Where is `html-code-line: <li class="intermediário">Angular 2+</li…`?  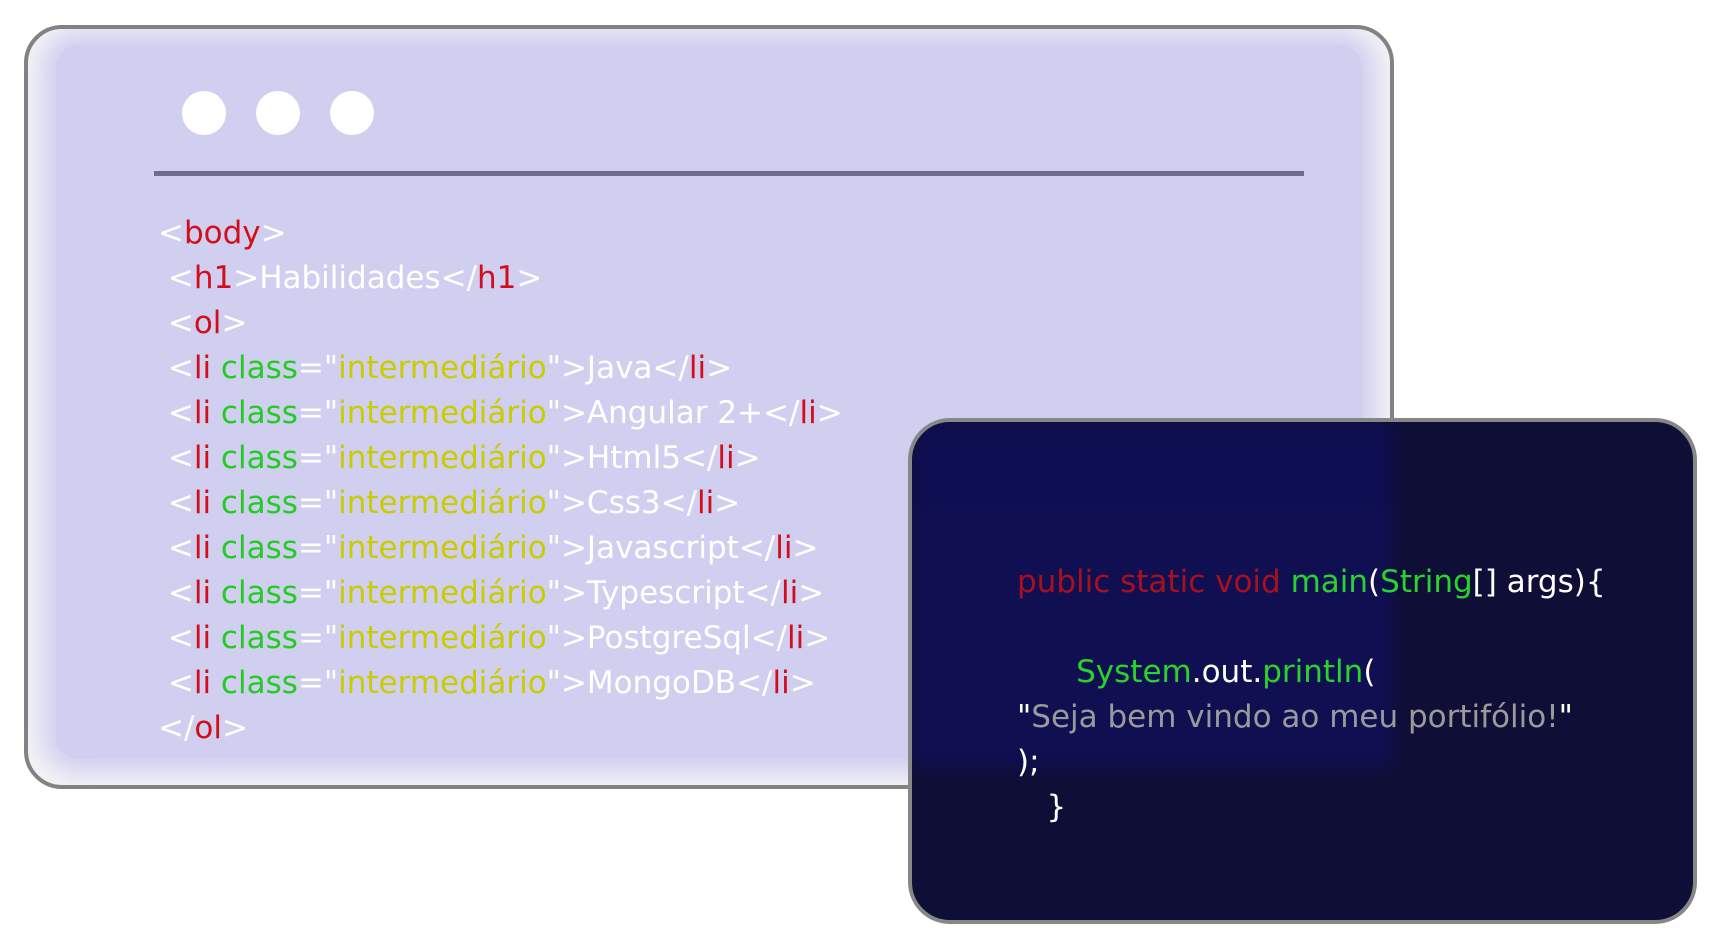
html-code-line: <li class="intermediário">Angular 2+</li… is located at coordinates (500, 413).